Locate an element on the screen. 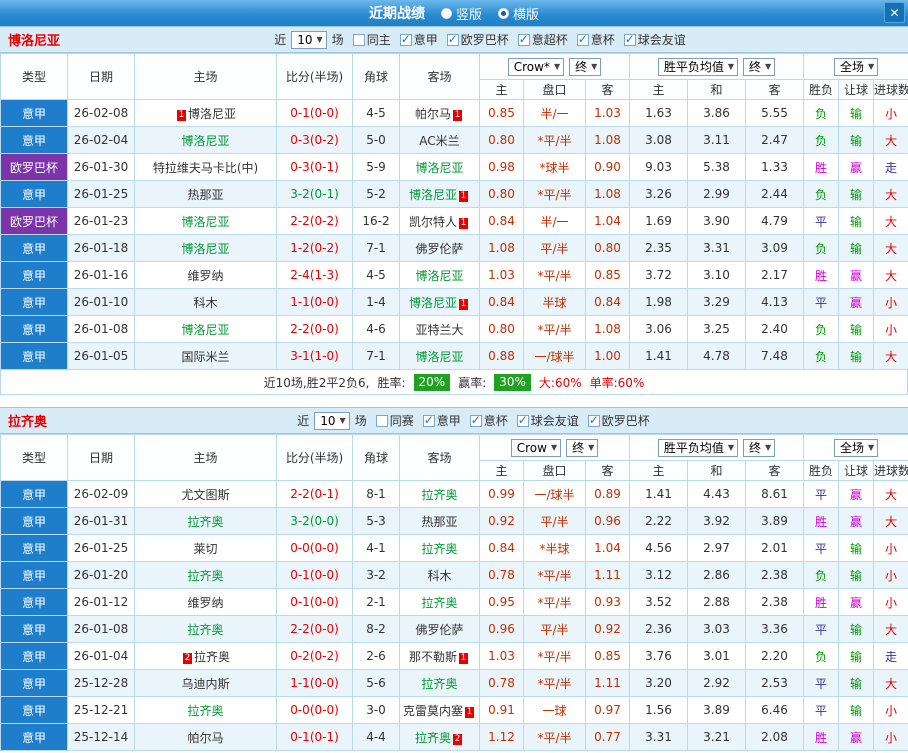 This screenshot has width=908, height=753. avg-home-odds: 9.03 is located at coordinates (658, 167).